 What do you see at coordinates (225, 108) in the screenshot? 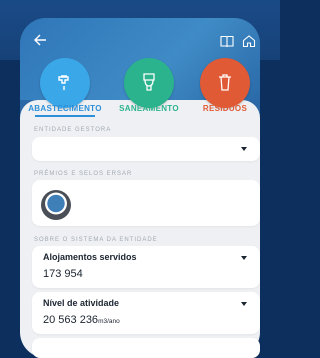
I see `tab-residuos: RESÍDUOS` at bounding box center [225, 108].